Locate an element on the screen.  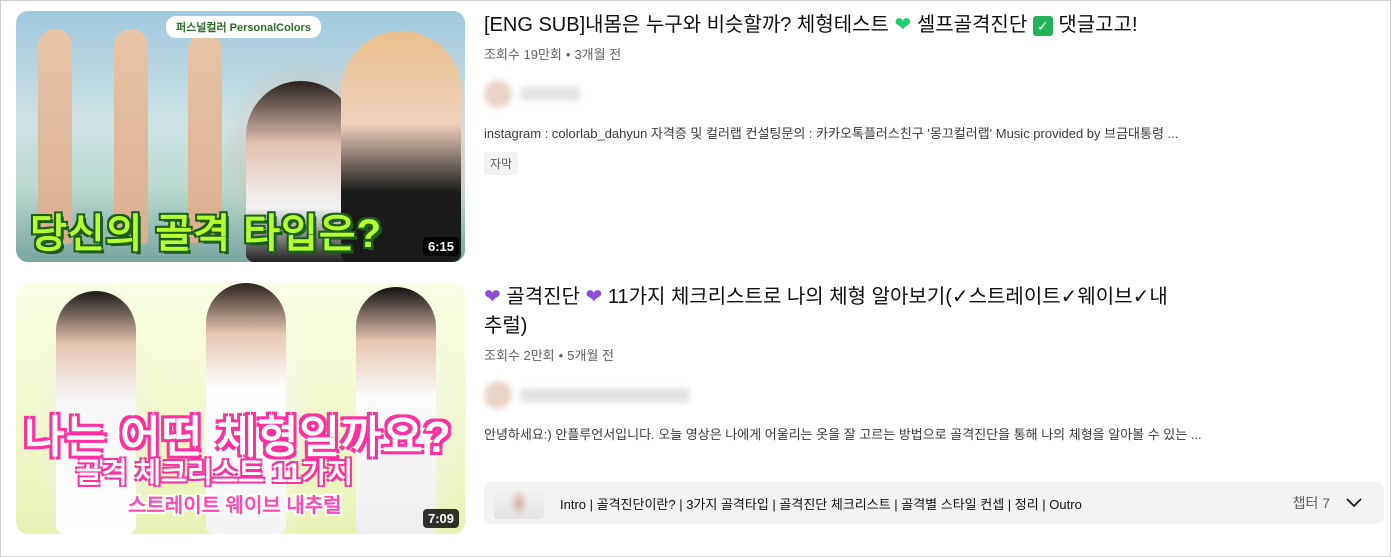
video-meta: 조회수 2만회 • 5개월 전 is located at coordinates (924, 354).